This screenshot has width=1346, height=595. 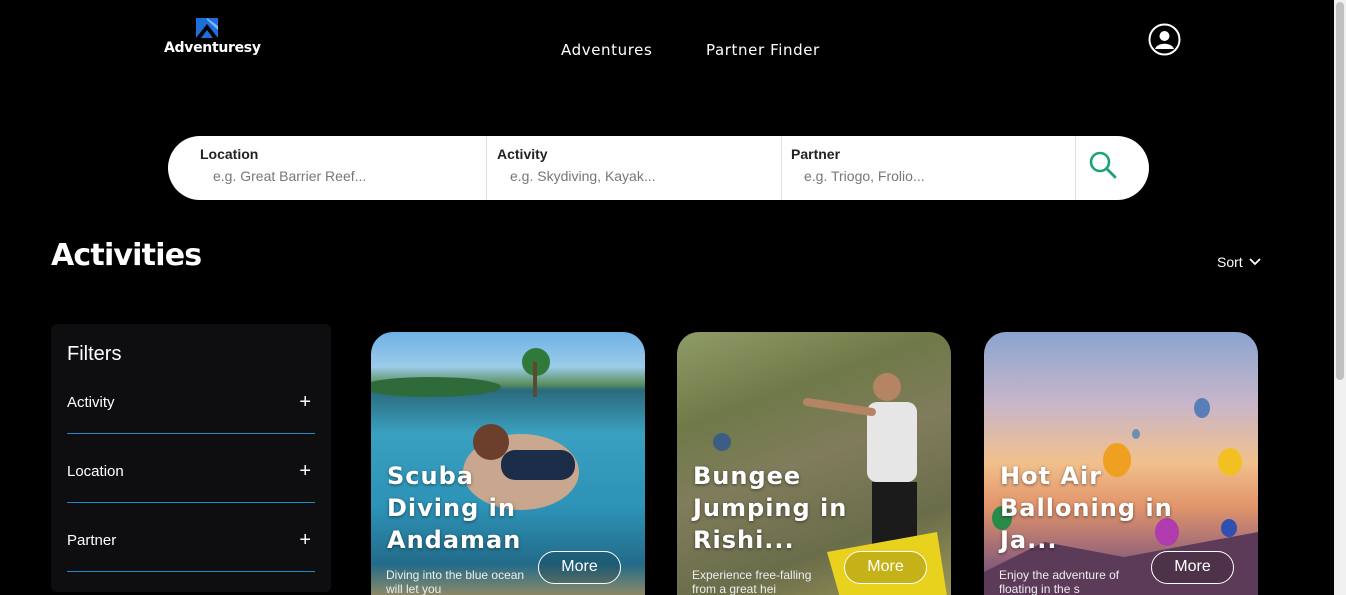 I want to click on card-description: Diving into the blue ocean will let you, so click(x=455, y=581).